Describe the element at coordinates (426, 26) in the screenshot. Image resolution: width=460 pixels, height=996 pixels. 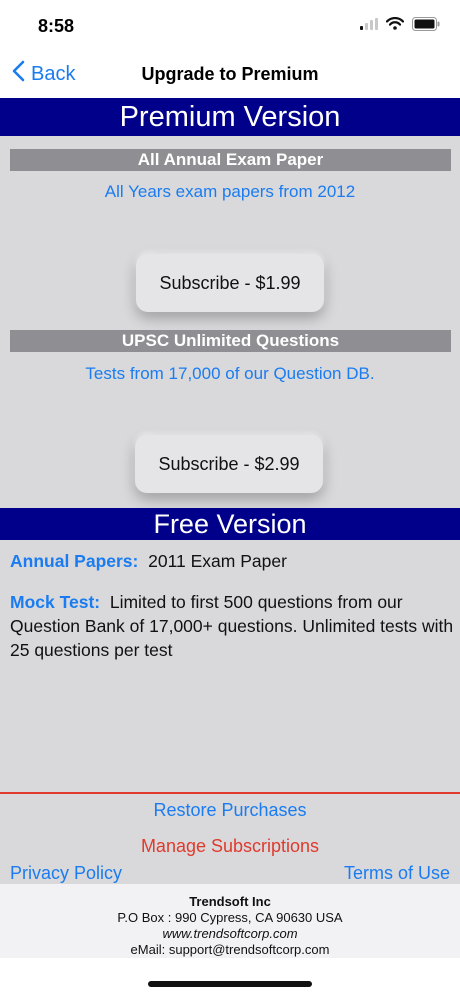
I see `battery-icon` at that location.